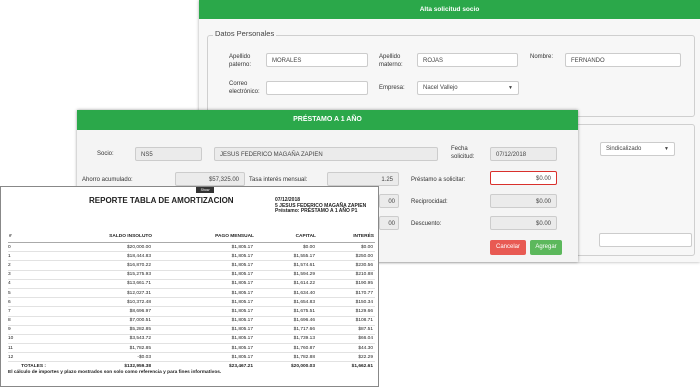 Image resolution: width=700 pixels, height=387 pixels. I want to click on table-cell: $129.66, so click(346, 311).